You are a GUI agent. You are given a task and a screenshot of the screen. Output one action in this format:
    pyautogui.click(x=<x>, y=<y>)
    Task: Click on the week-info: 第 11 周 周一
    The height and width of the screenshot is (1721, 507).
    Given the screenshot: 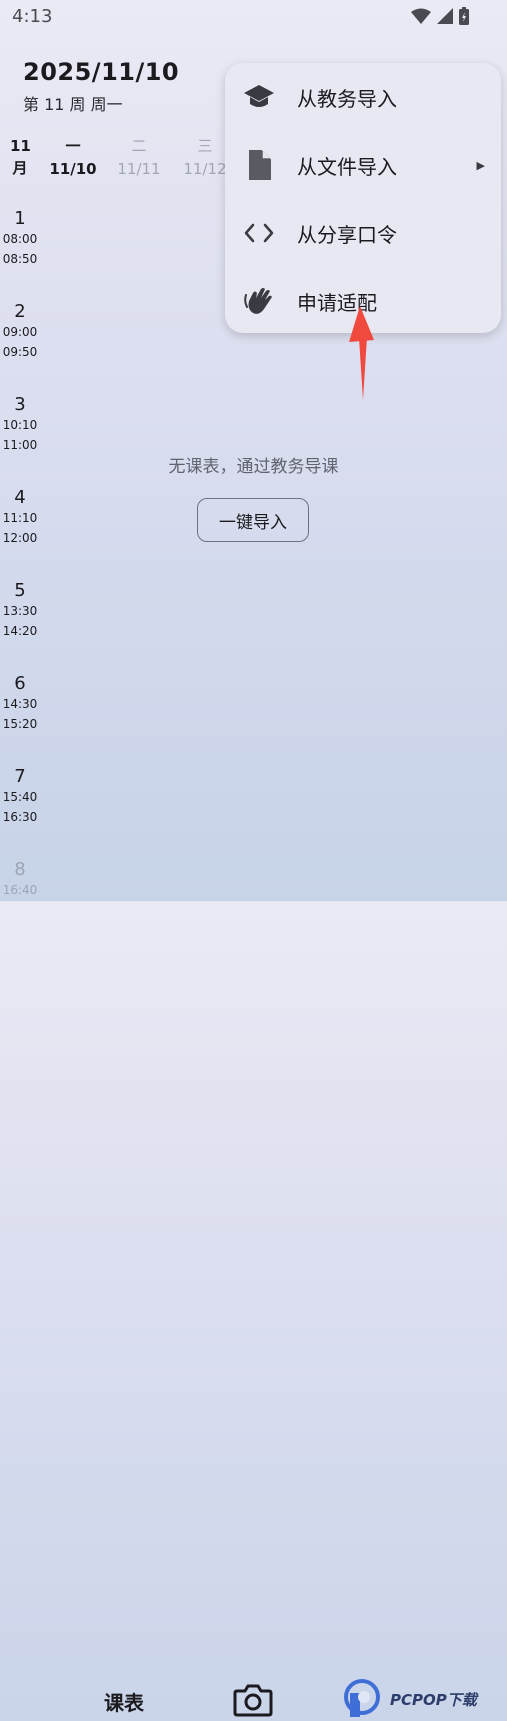 What is the action you would take?
    pyautogui.click(x=73, y=104)
    